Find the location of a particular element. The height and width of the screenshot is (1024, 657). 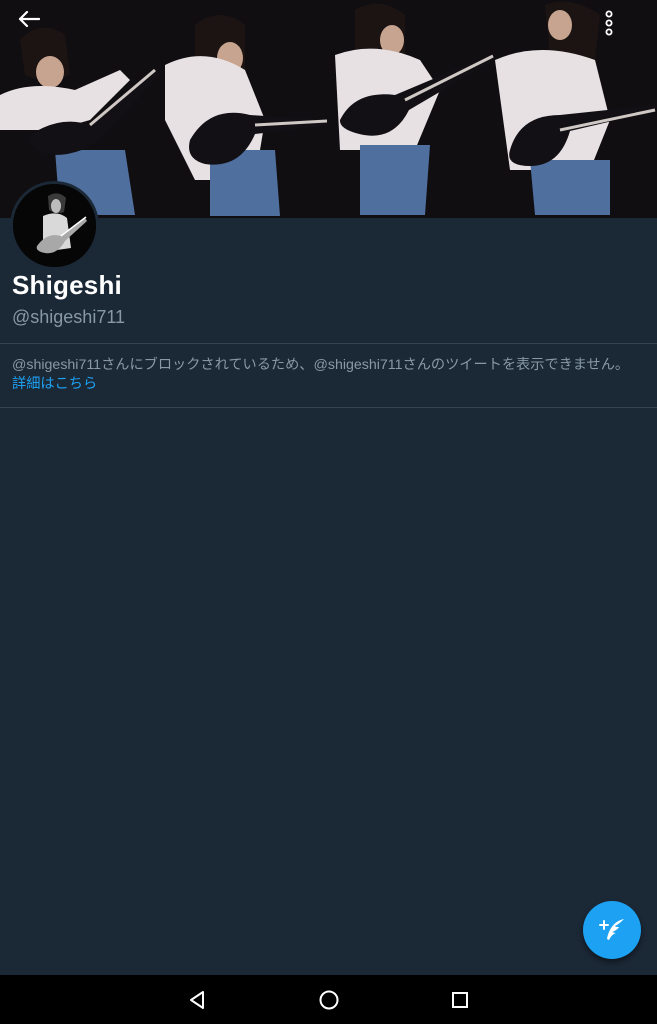

avatar-photo is located at coordinates (54, 225).